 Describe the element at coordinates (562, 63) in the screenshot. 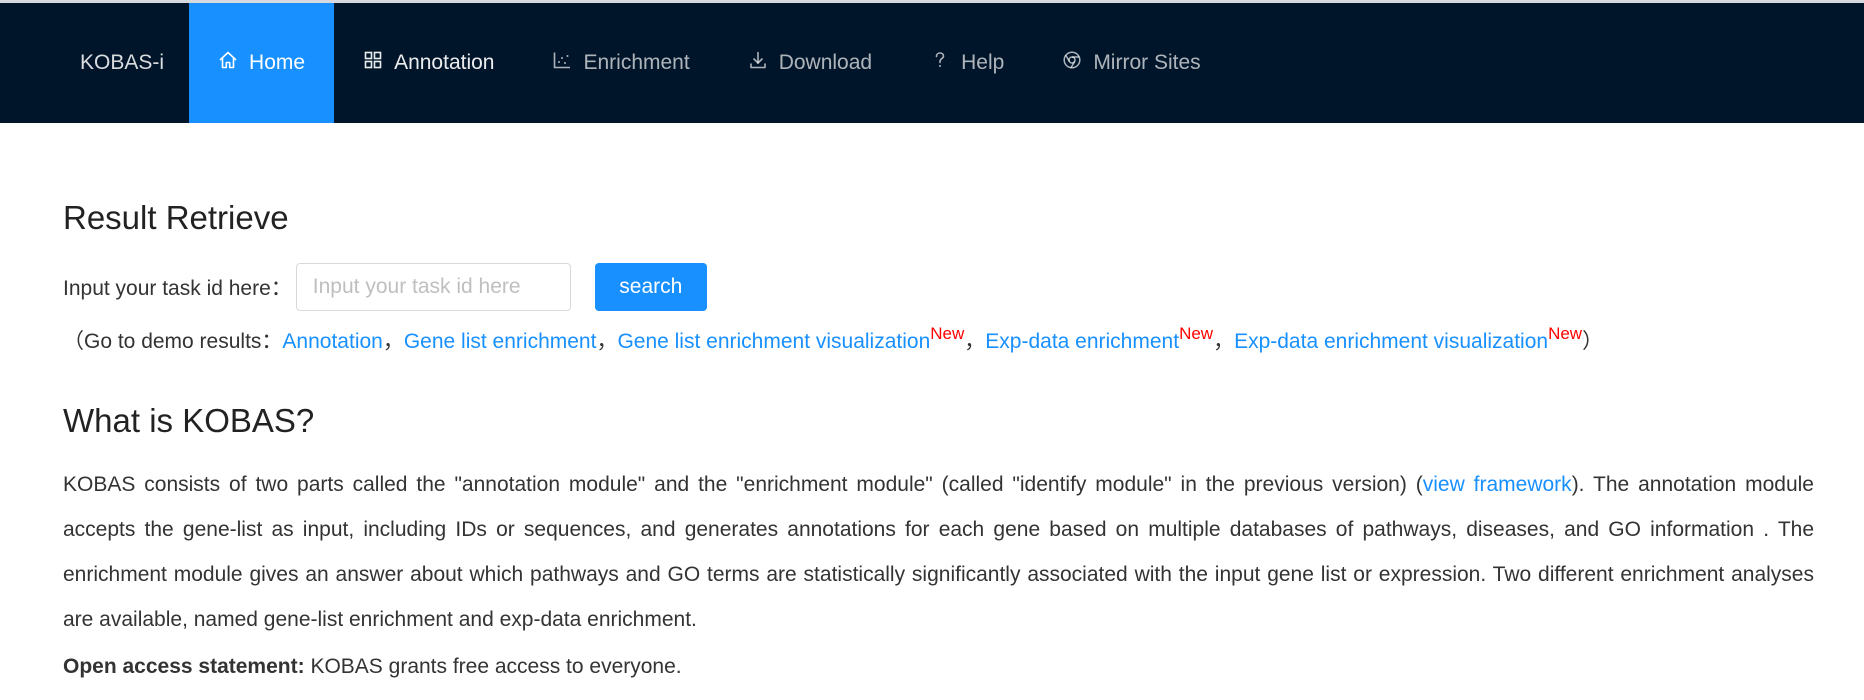

I see `scatter-chart-icon` at that location.